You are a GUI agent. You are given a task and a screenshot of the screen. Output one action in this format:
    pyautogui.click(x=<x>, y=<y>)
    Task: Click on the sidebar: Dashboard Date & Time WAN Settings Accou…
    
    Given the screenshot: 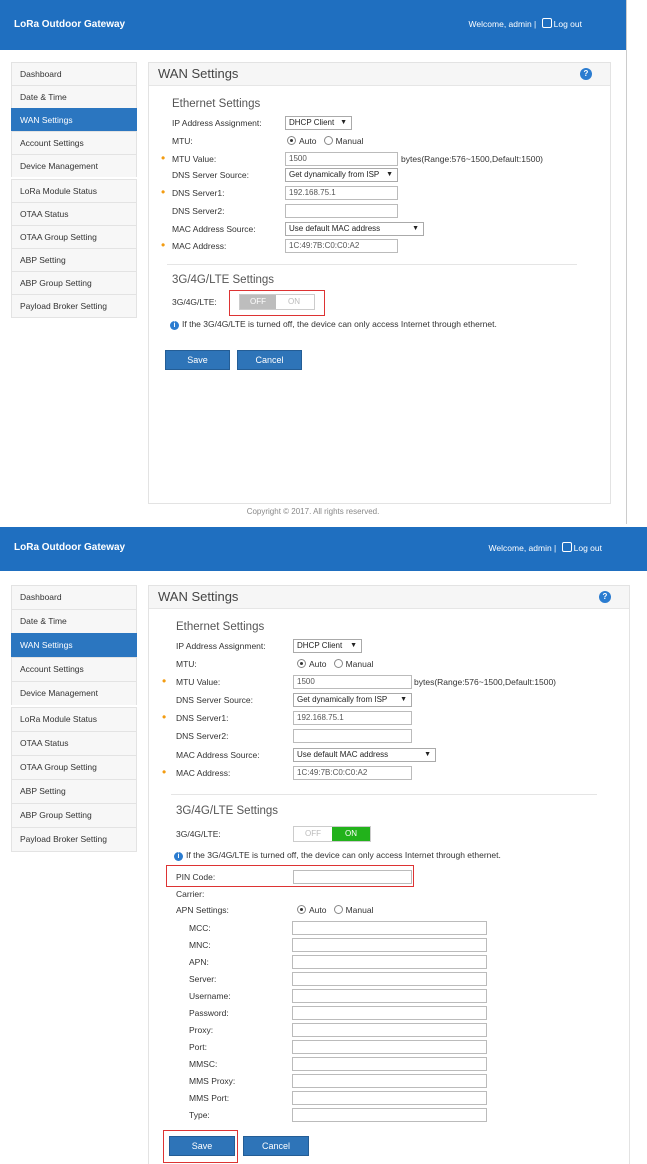 What is the action you would take?
    pyautogui.click(x=74, y=718)
    